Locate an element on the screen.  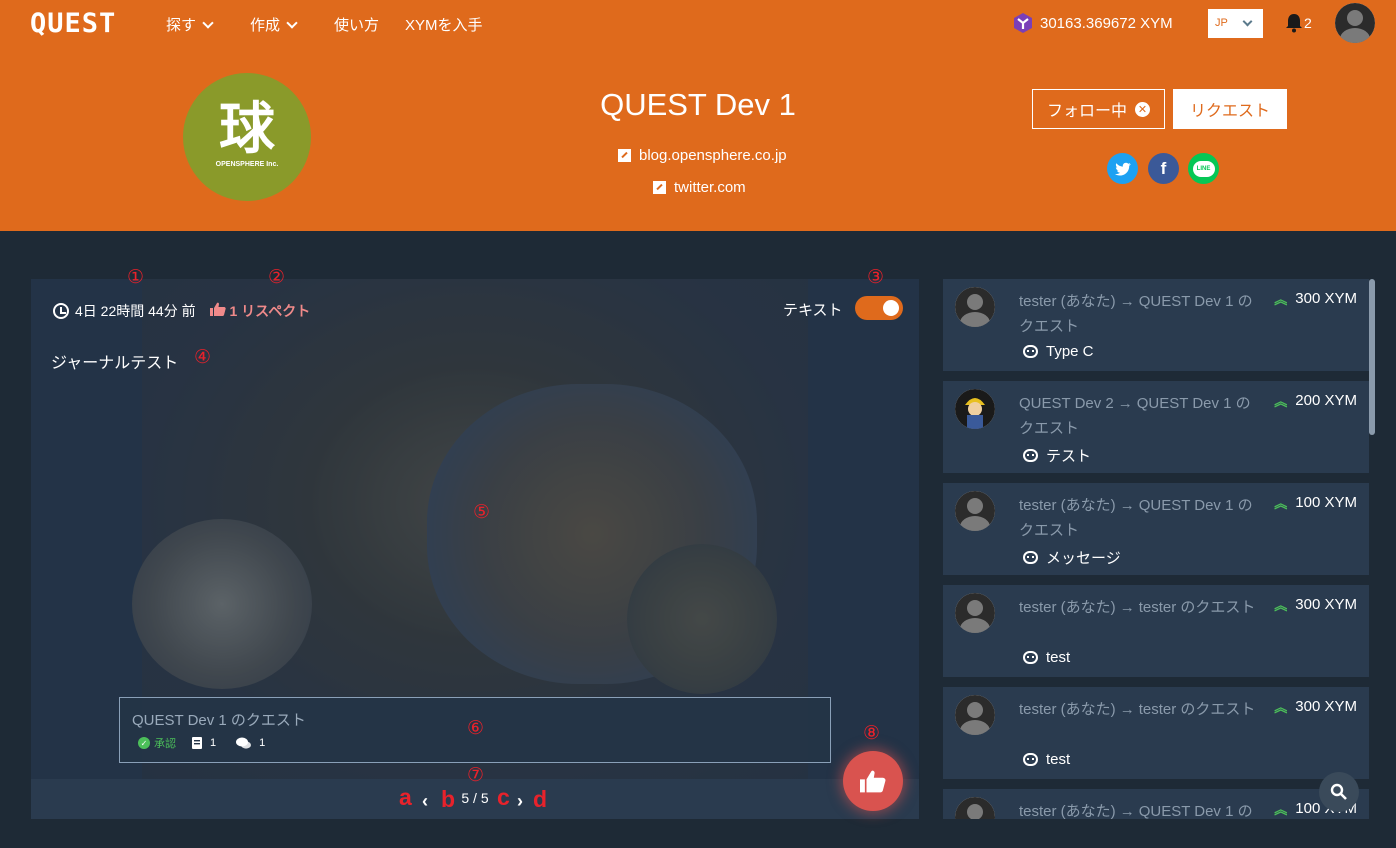
text-toggle is located at coordinates (879, 308).